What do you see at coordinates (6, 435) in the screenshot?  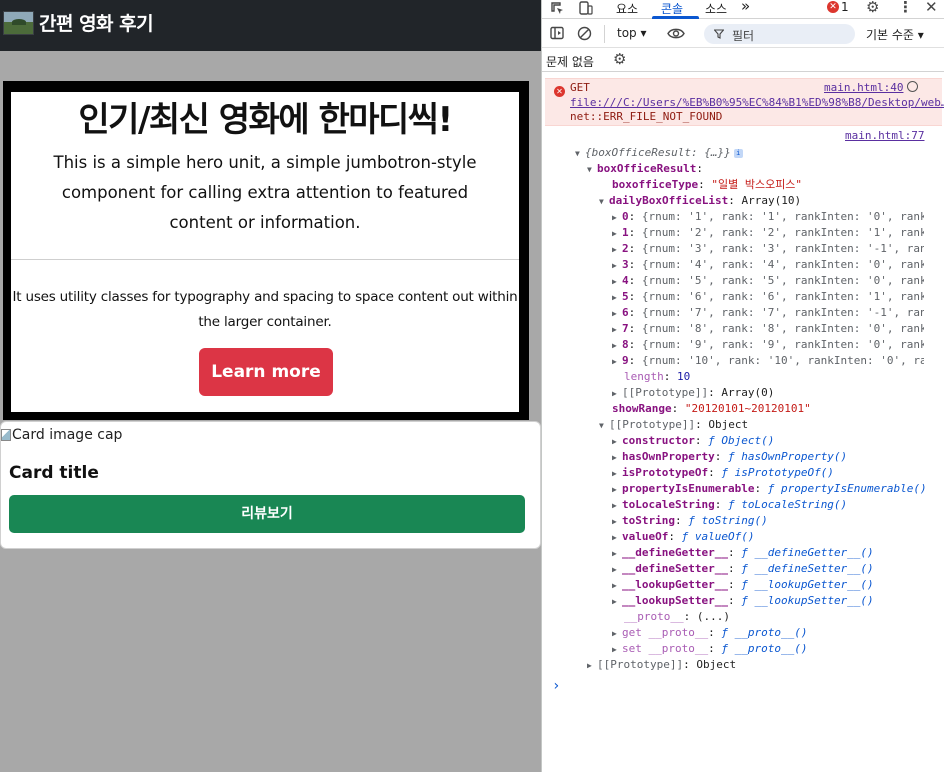 I see `broken-image-icon` at bounding box center [6, 435].